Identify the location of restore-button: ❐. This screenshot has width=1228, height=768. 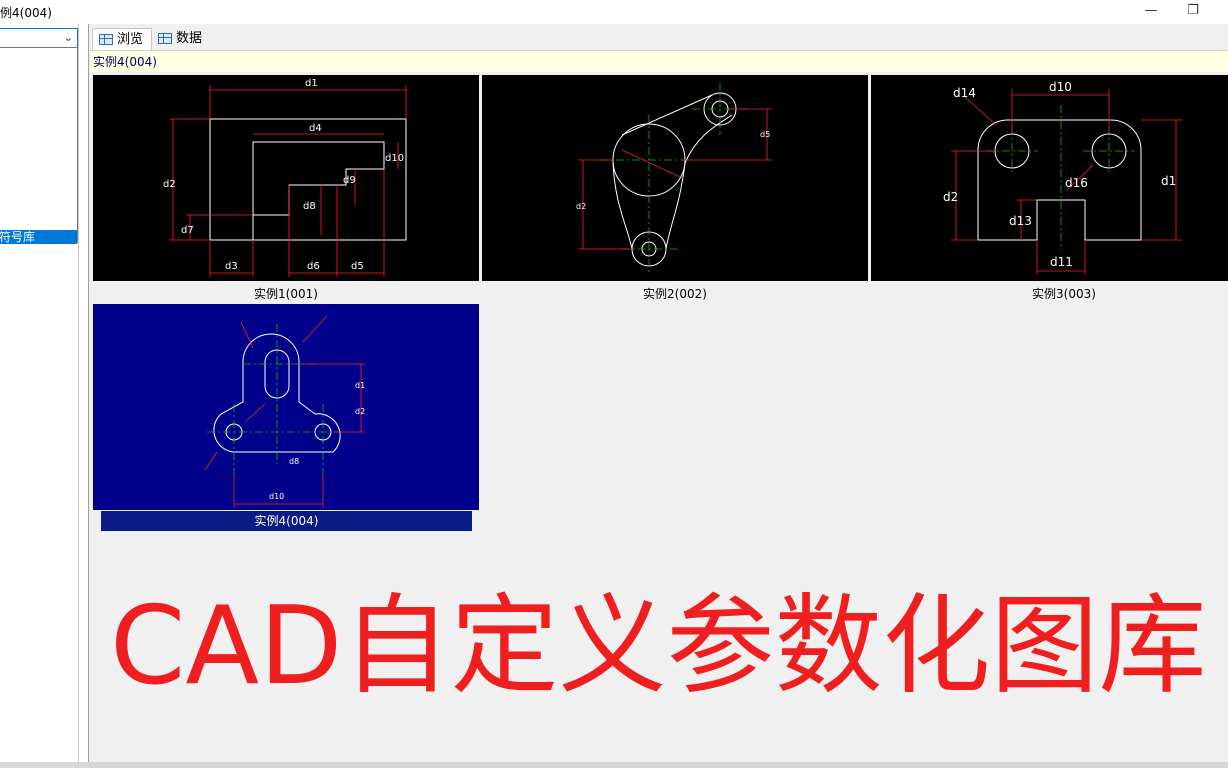
(1193, 12).